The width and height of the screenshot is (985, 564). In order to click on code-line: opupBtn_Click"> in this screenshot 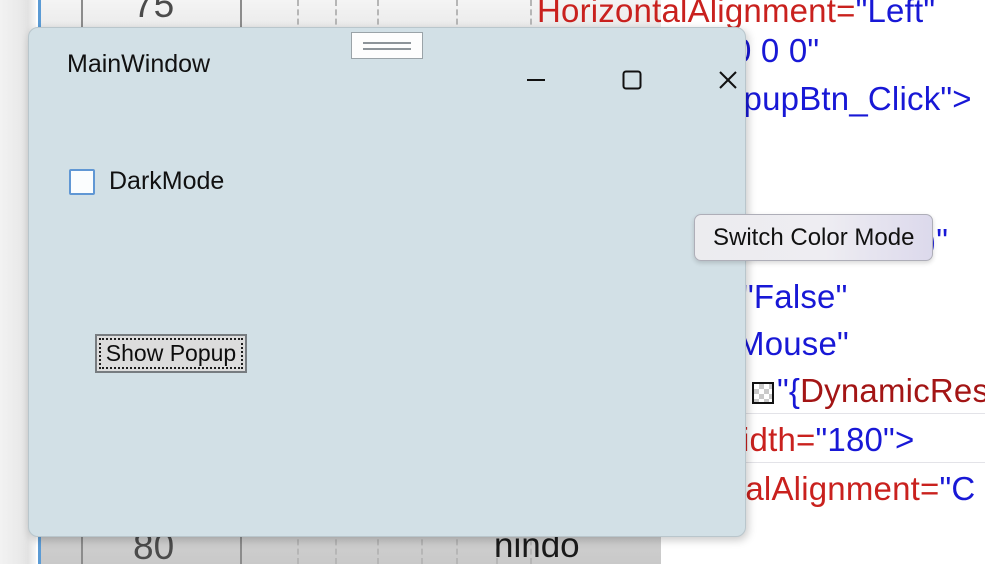, I will do `click(848, 99)`.